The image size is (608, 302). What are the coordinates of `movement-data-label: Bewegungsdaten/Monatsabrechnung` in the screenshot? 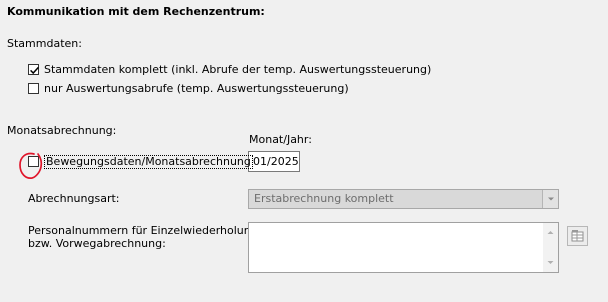 It's located at (148, 162).